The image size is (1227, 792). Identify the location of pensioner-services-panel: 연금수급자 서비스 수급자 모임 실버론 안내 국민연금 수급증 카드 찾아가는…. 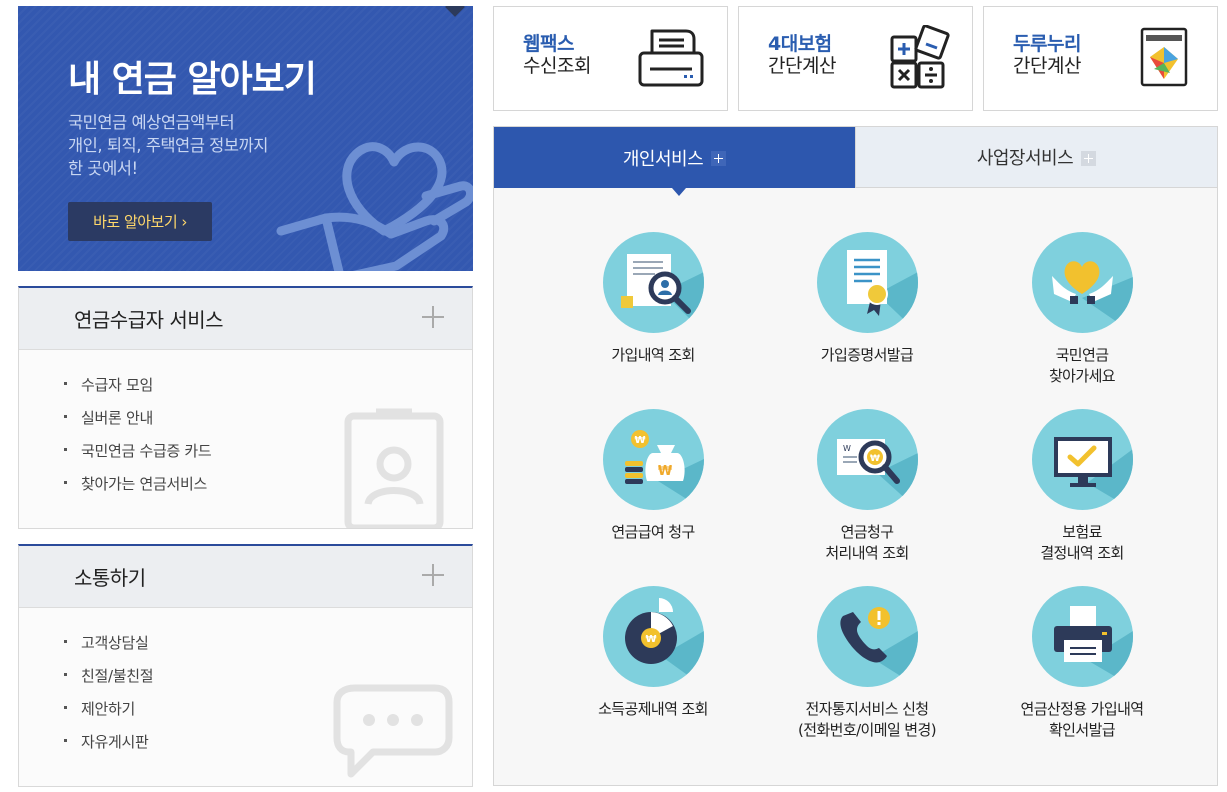
(245, 407).